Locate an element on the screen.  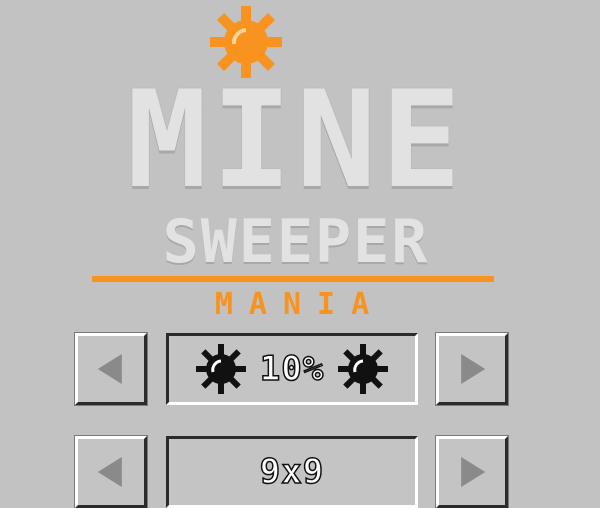
mine-density-display: 10% is located at coordinates (292, 369).